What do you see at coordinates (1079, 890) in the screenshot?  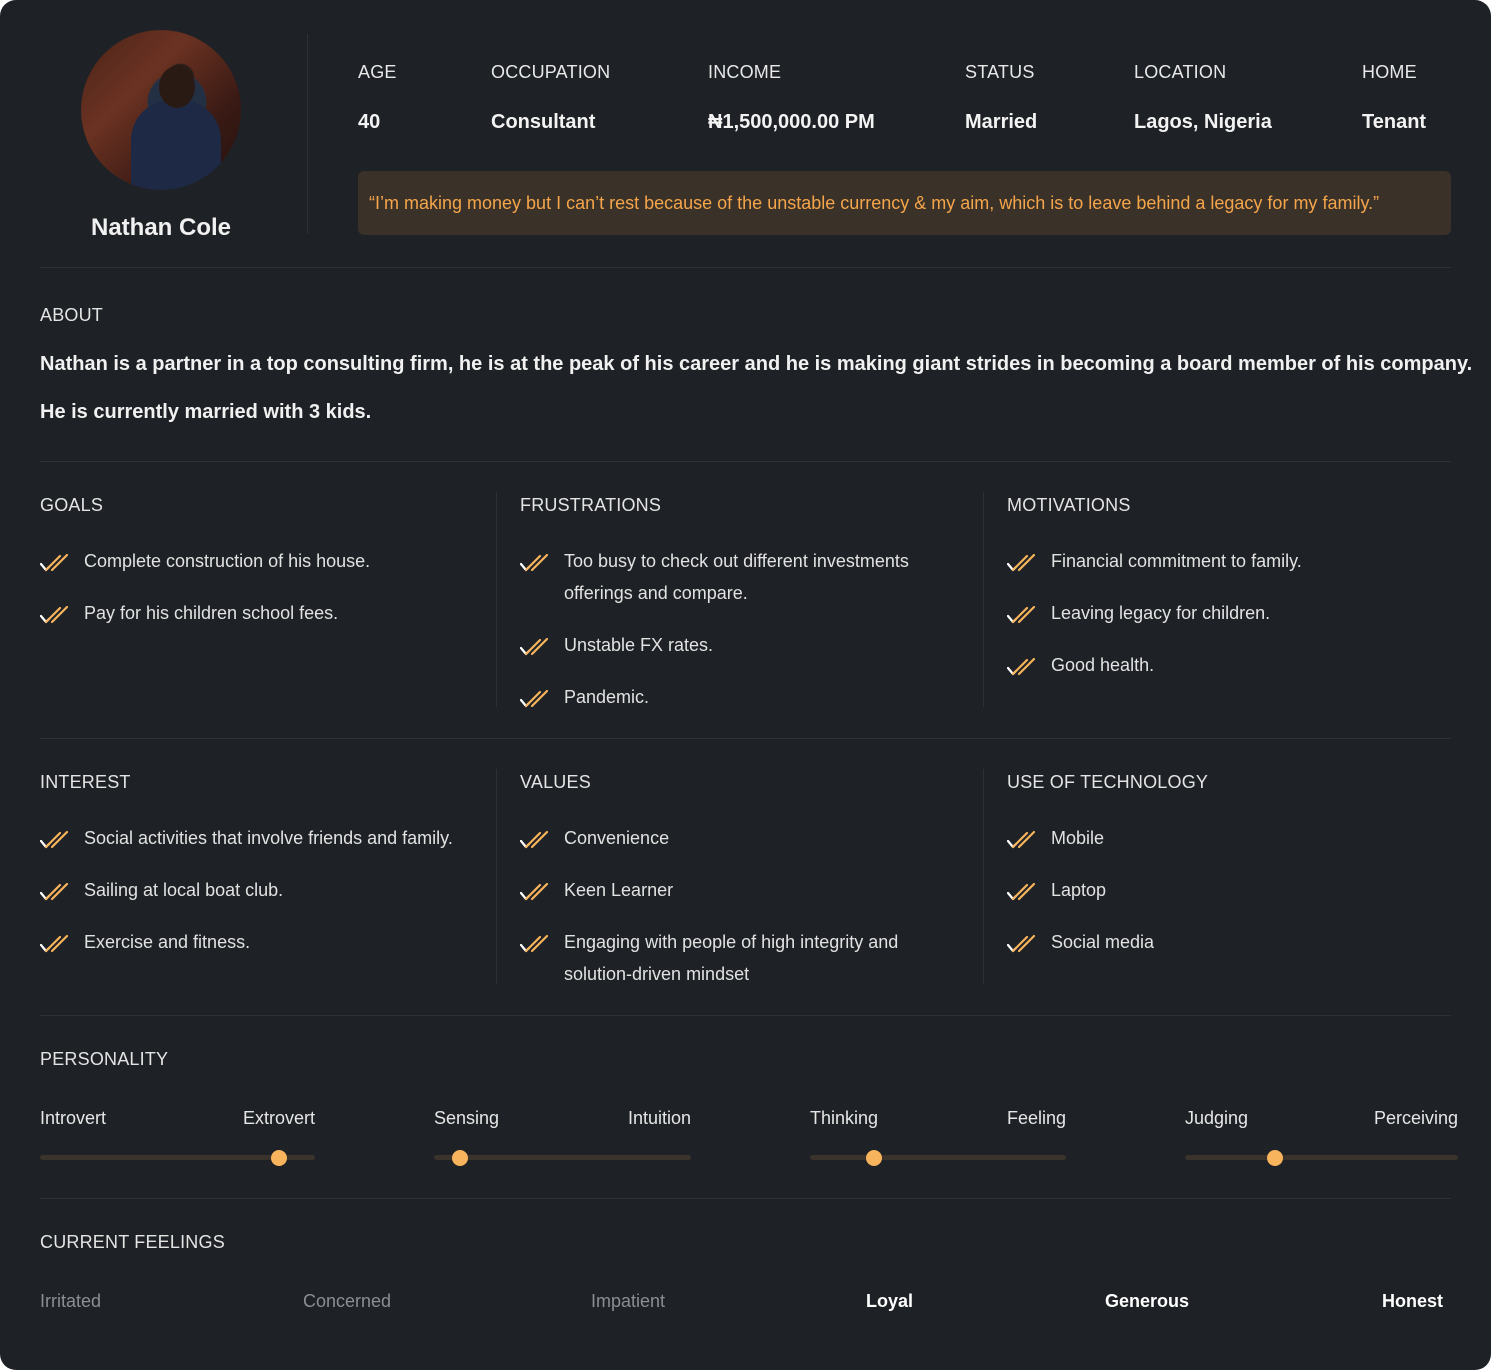 I see `list-item-text: Laptop` at bounding box center [1079, 890].